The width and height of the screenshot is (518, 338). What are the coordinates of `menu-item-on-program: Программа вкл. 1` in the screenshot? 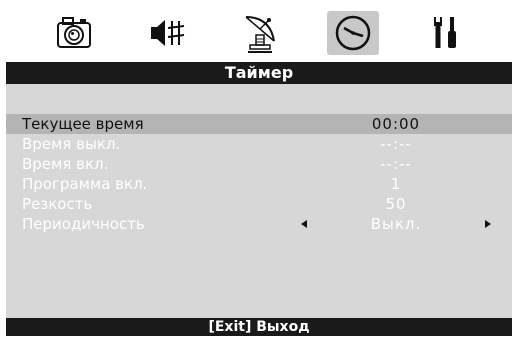 It's located at (259, 184).